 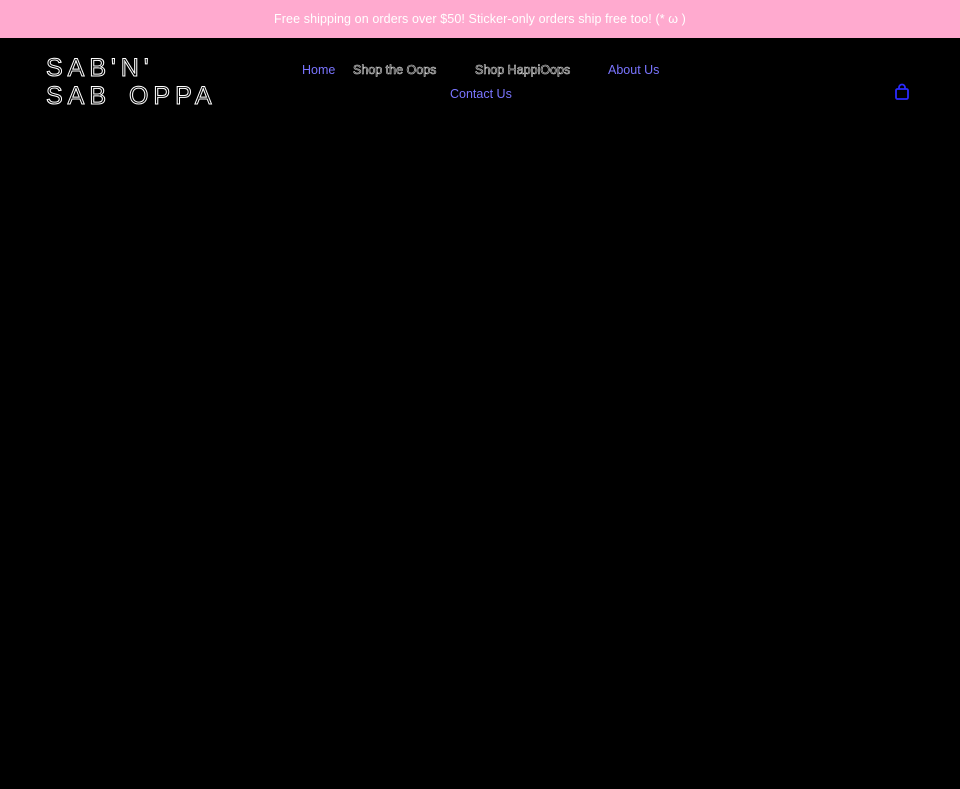 What do you see at coordinates (136, 82) in the screenshot?
I see `site-logo: SAB'N' SAB OPPA` at bounding box center [136, 82].